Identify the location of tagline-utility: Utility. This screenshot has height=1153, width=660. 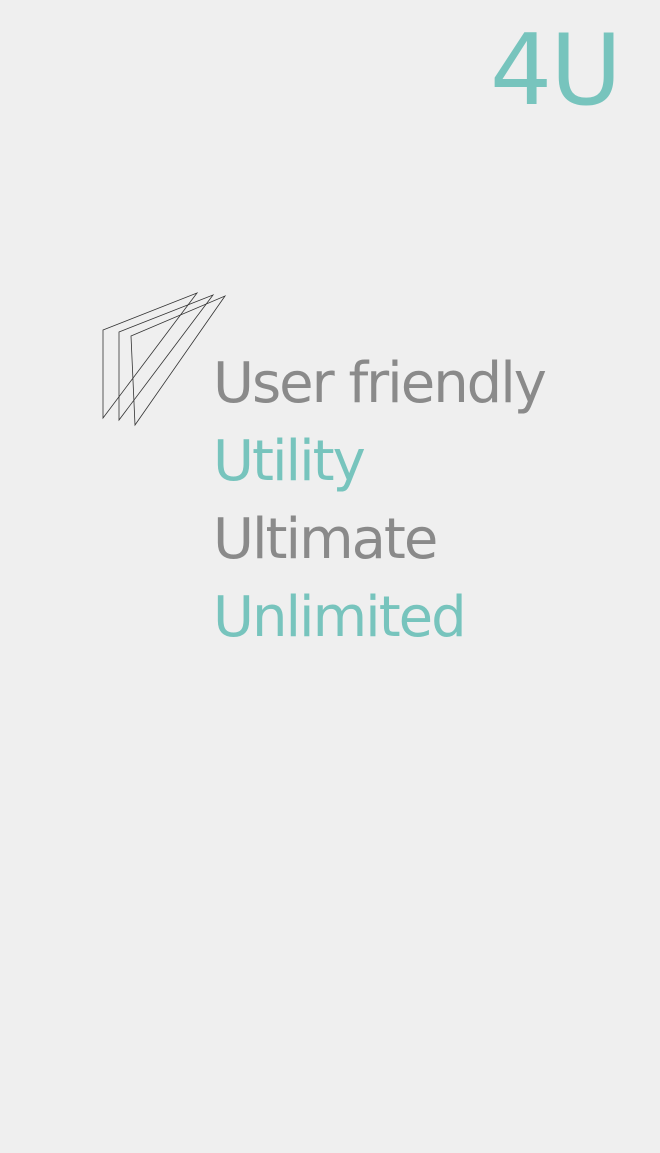
(289, 461).